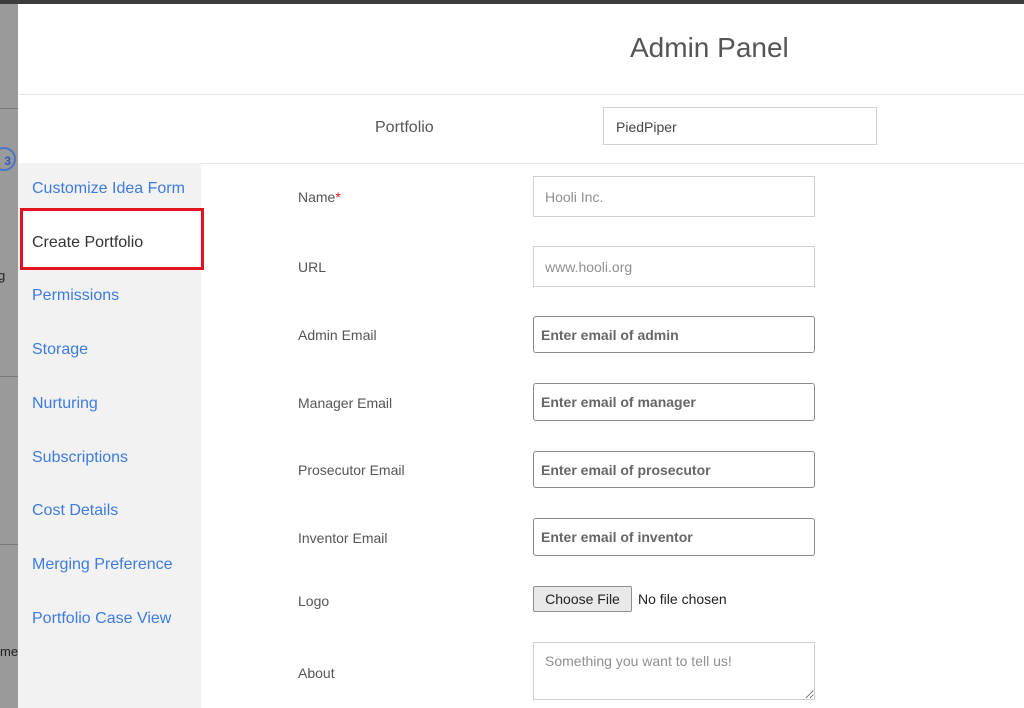 This screenshot has height=708, width=1024. What do you see at coordinates (674, 537) in the screenshot?
I see `inventor-email-input` at bounding box center [674, 537].